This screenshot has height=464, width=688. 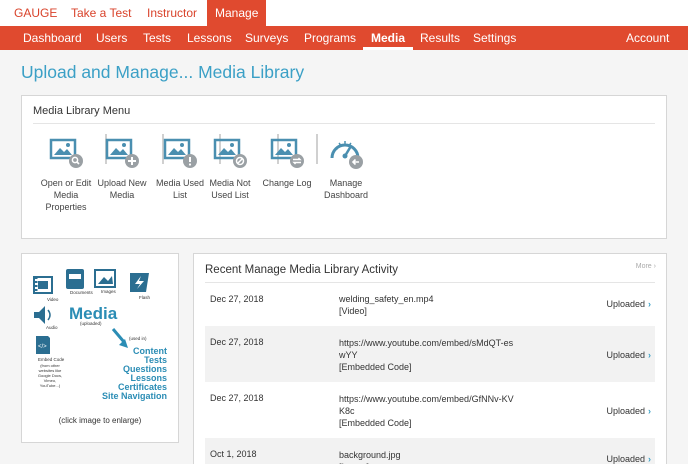 What do you see at coordinates (386, 299) in the screenshot?
I see `row-file-name: welding_safety_en.mp4` at bounding box center [386, 299].